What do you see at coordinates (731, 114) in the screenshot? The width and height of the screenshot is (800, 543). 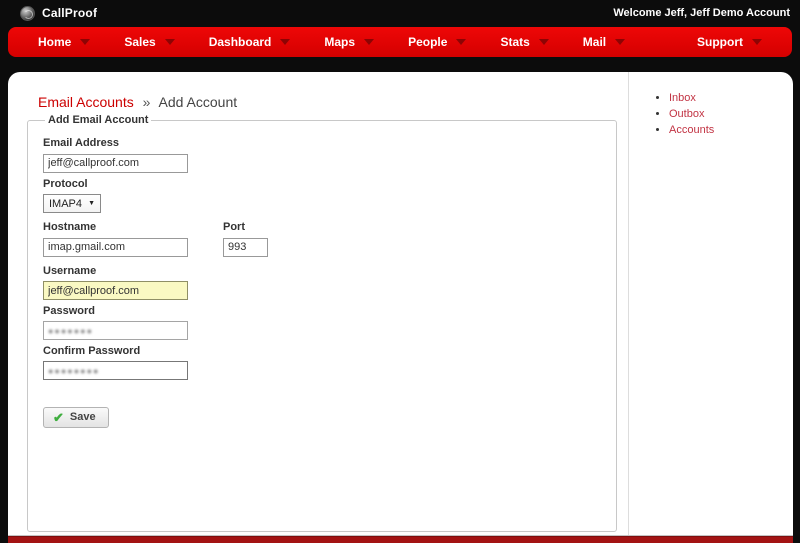 I see `list-item: Outbox` at bounding box center [731, 114].